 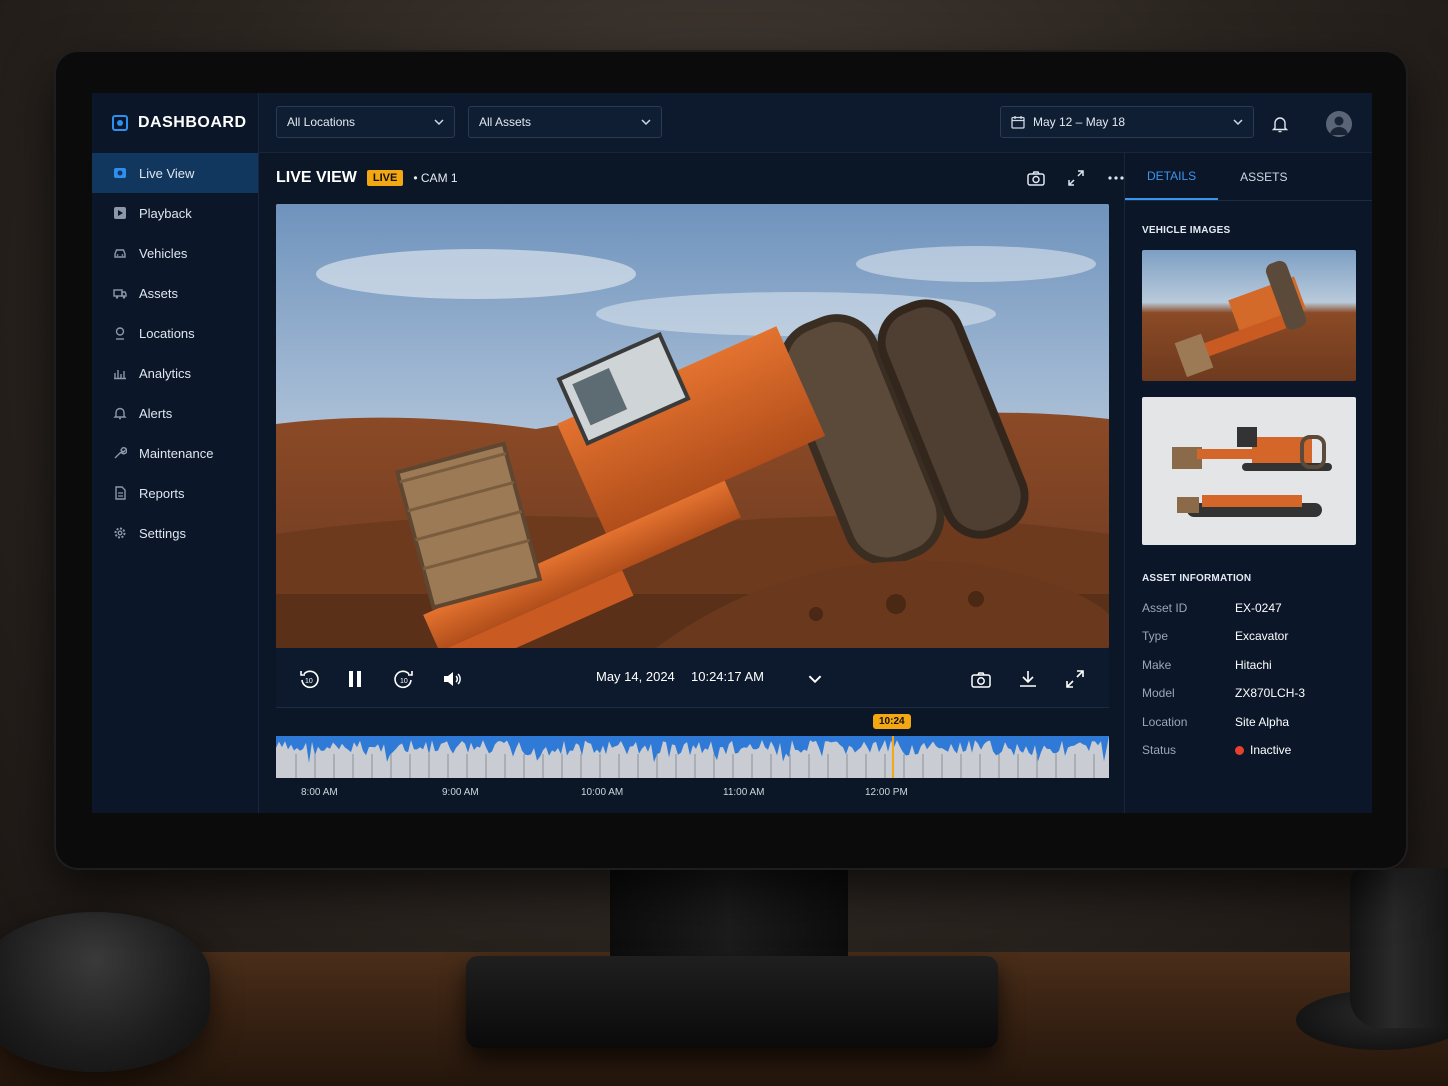 I want to click on tick-label: 11:00 AM, so click(x=744, y=792).